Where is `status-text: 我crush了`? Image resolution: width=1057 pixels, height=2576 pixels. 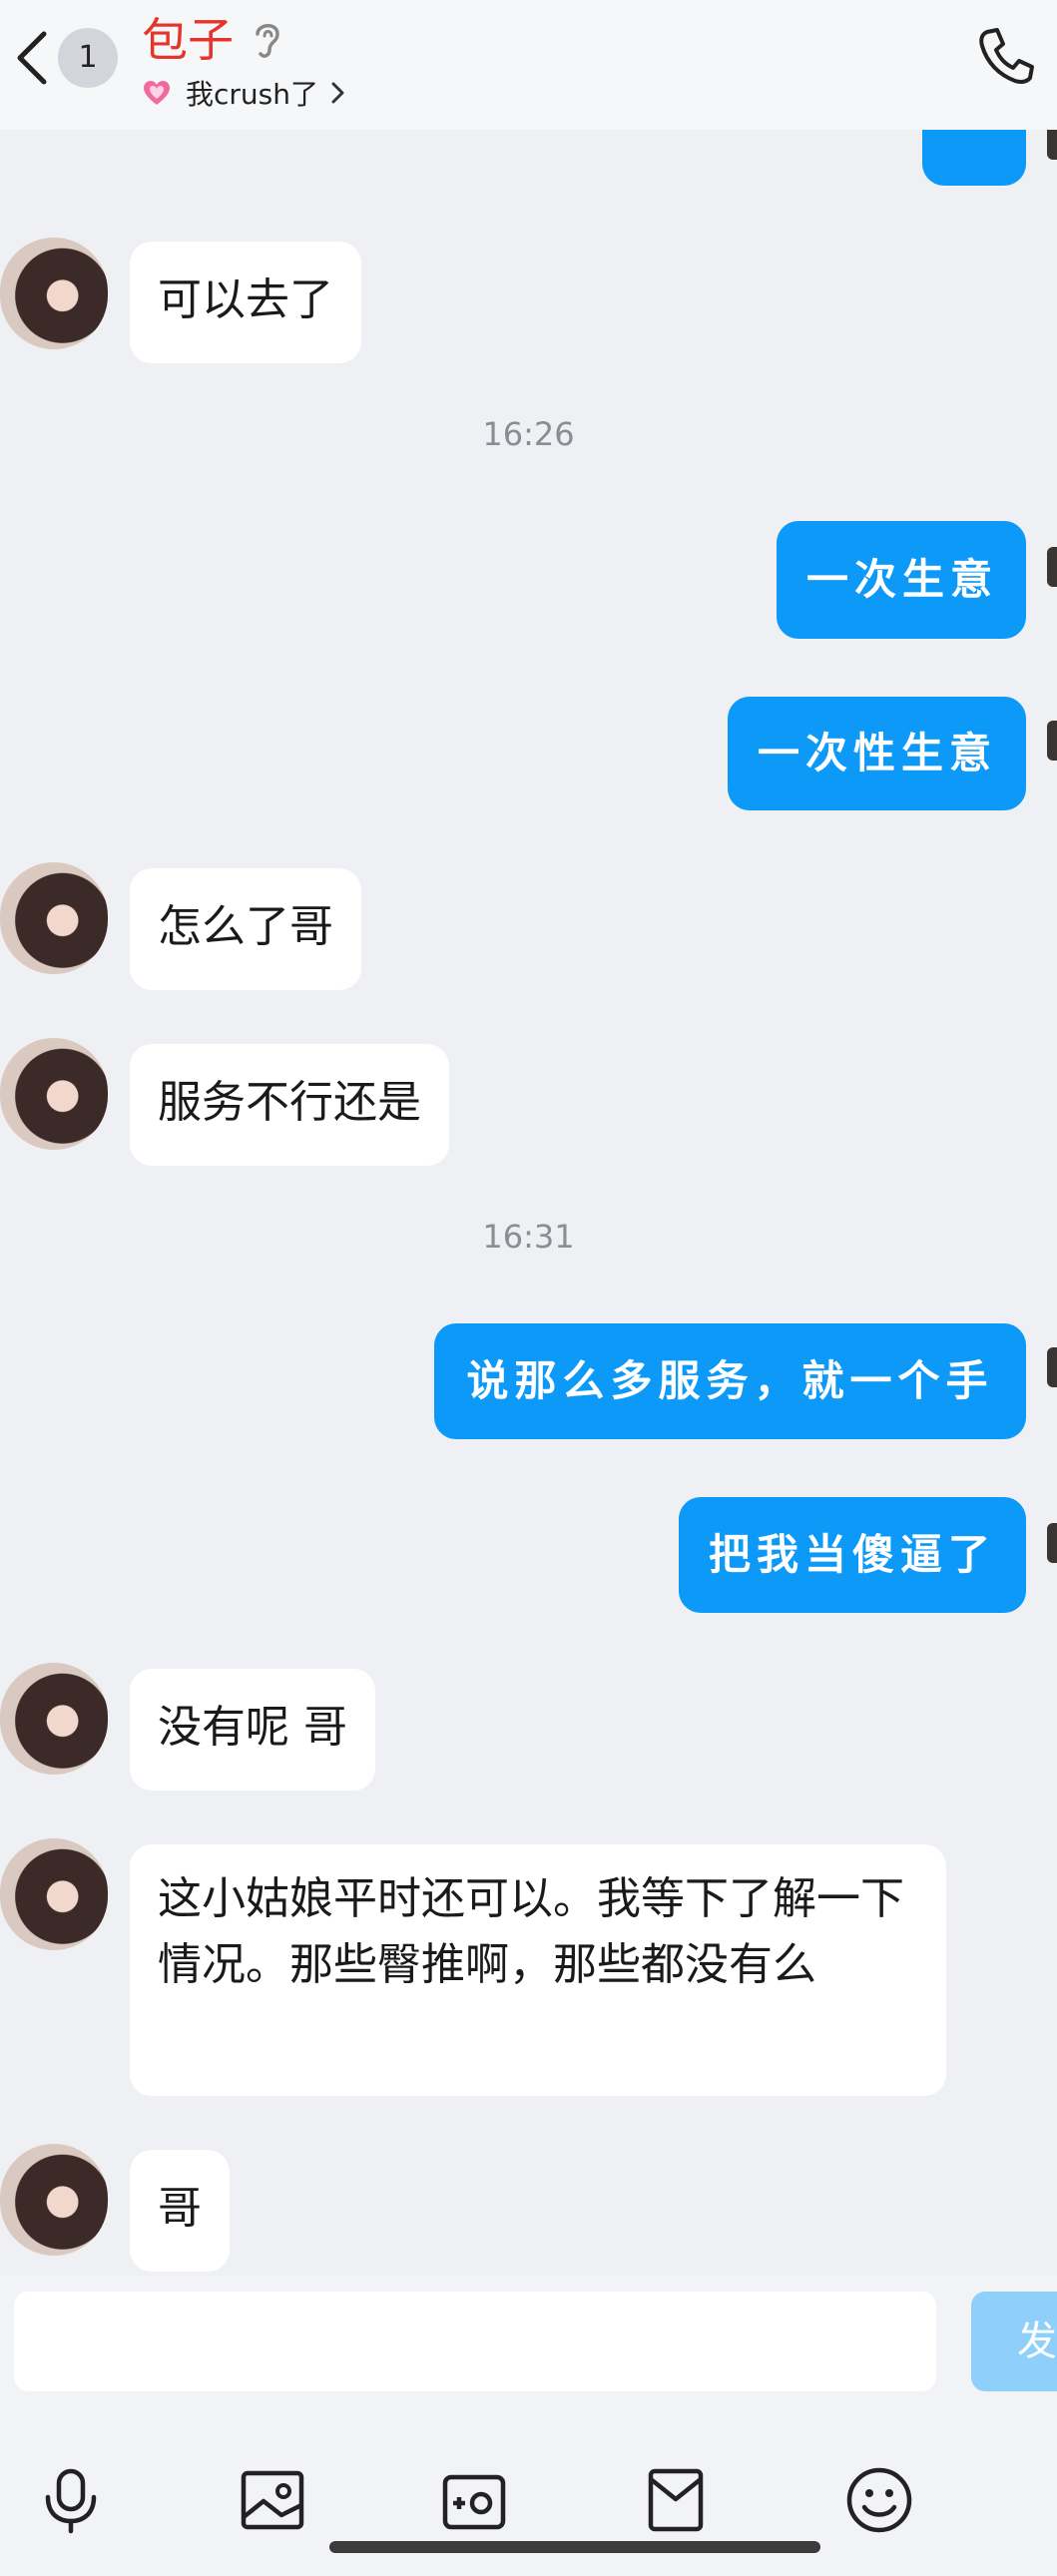
status-text: 我crush了 is located at coordinates (252, 95).